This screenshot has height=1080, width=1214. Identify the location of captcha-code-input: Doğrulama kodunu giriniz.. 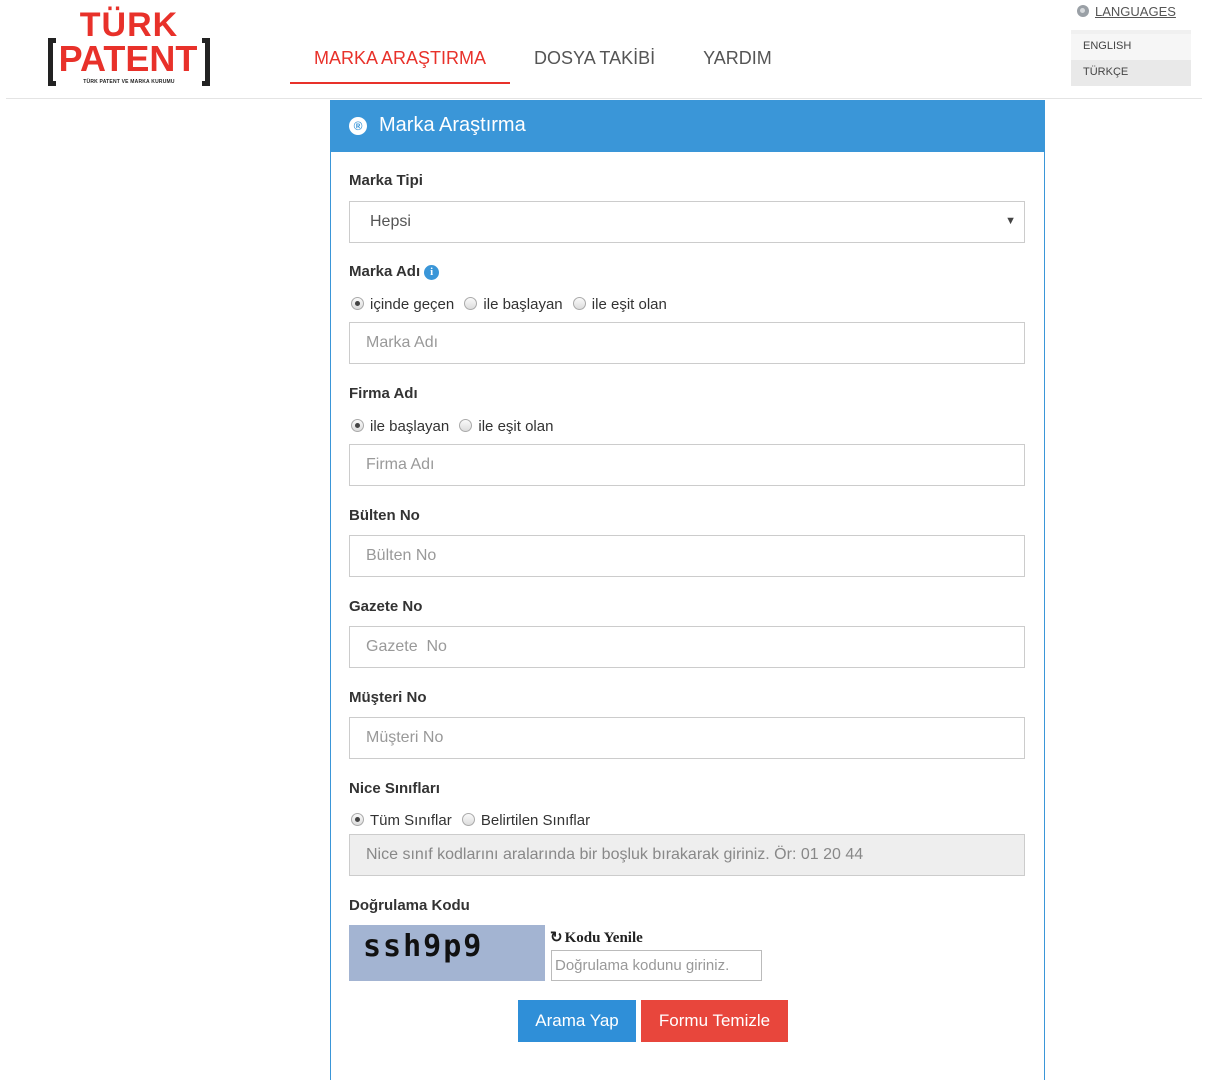
(656, 965).